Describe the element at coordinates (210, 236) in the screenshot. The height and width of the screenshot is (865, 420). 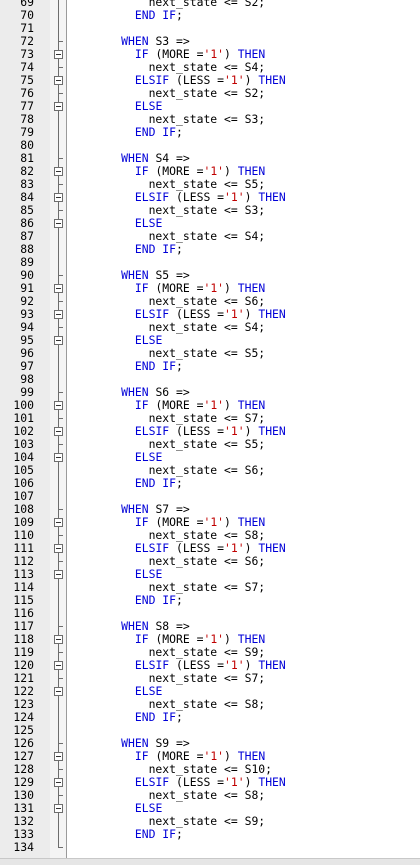
I see `code-line: 87 next_state <= S4;` at that location.